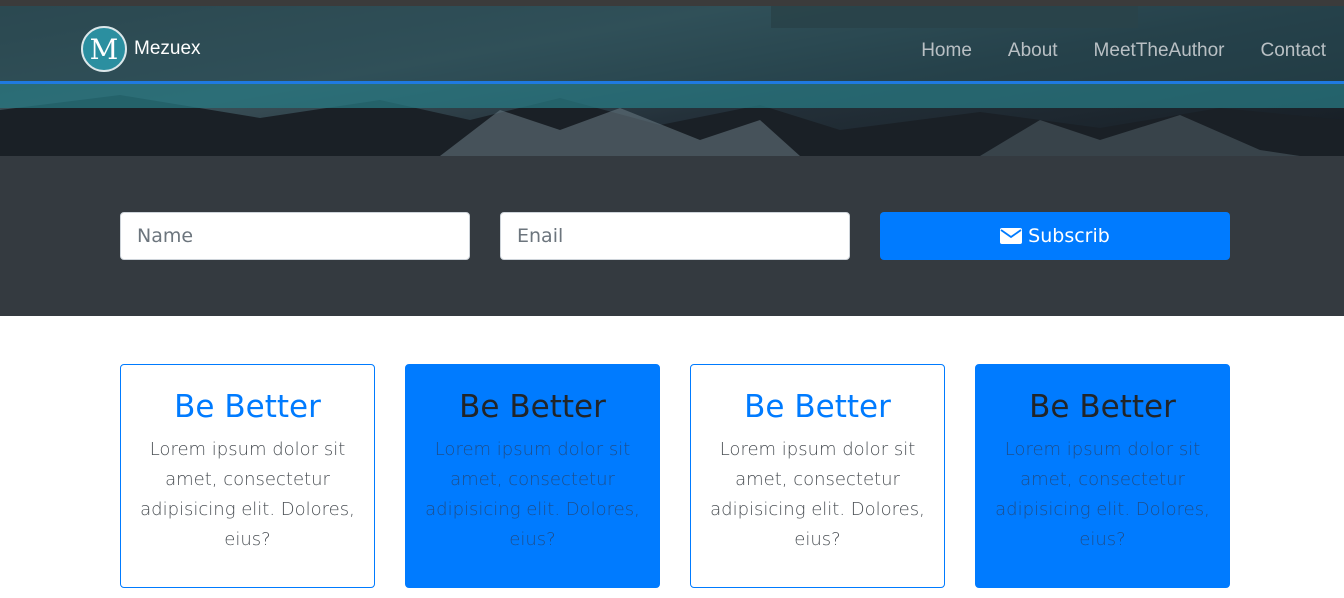 This screenshot has height=598, width=1344. I want to click on subscribe-button-label: Subscrib, so click(1069, 236).